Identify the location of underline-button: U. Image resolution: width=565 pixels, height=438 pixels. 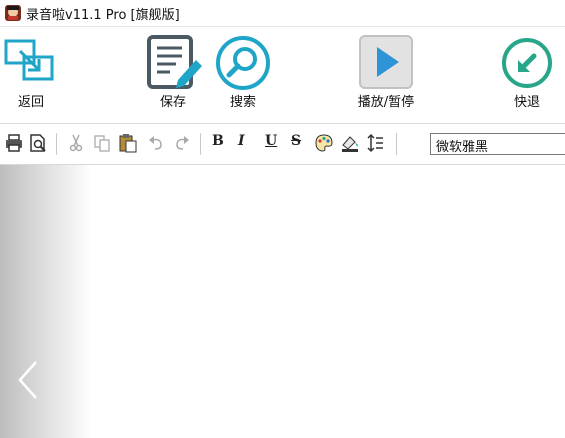
(271, 141).